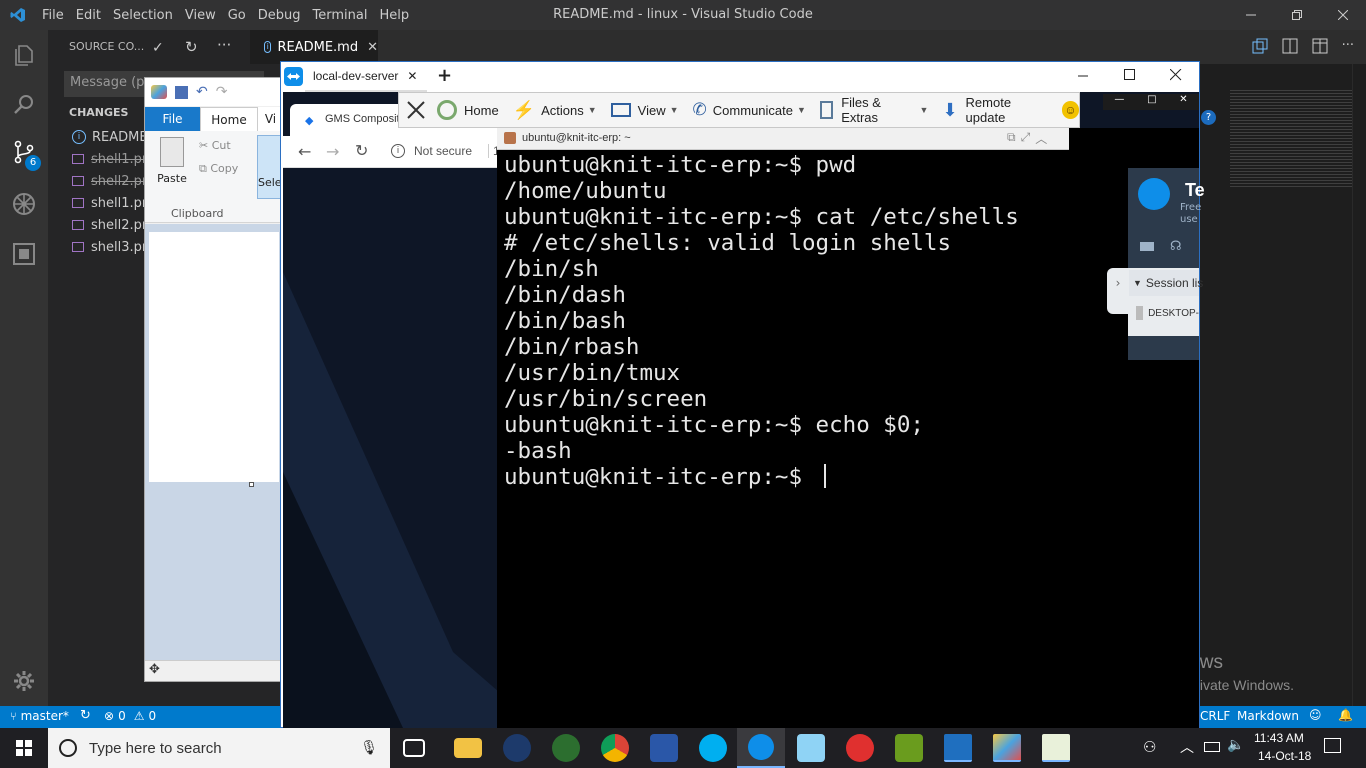 The image size is (1366, 768). I want to click on settings-gear-icon, so click(24, 681).